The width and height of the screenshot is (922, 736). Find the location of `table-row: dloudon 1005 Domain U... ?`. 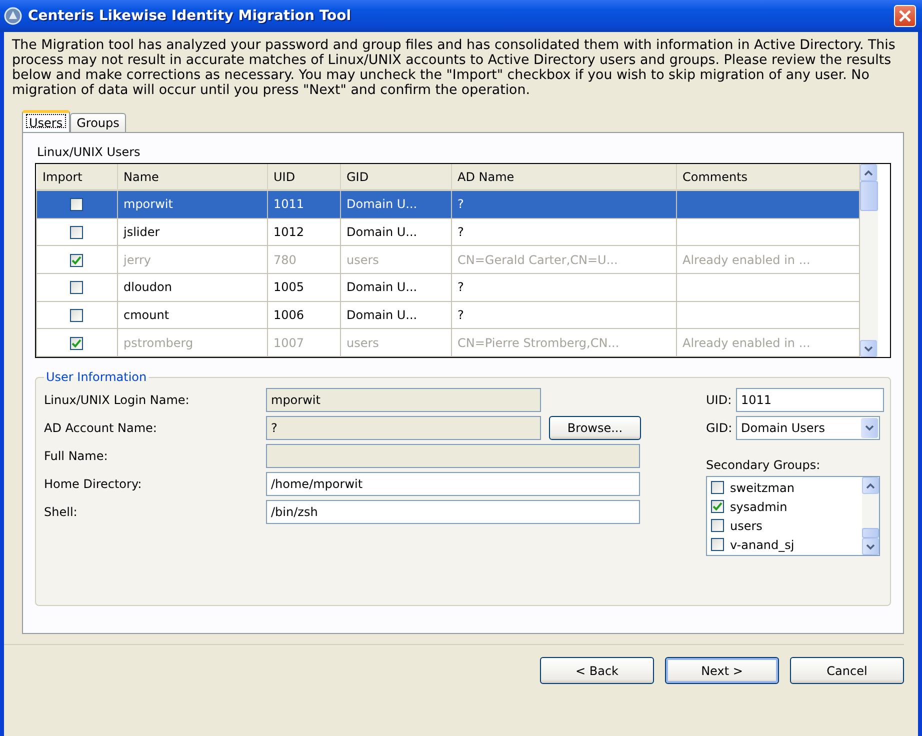

table-row: dloudon 1005 Domain U... ? is located at coordinates (448, 287).